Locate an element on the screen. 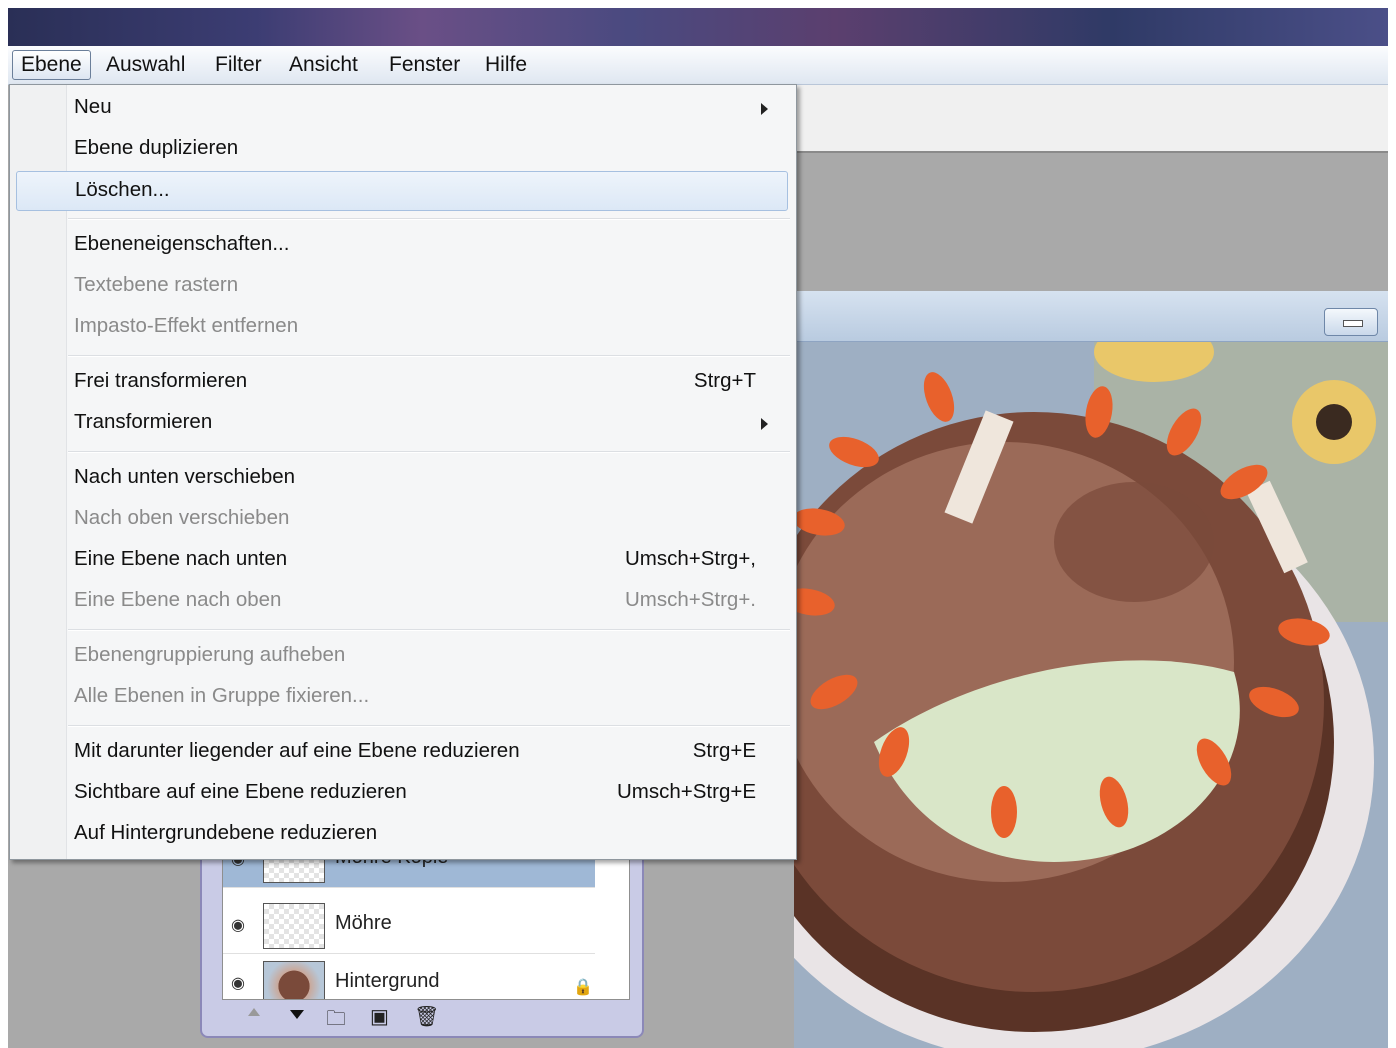 This screenshot has height=1048, width=1396. menu-item-auf-hintergrundebene-reduzieren: Auf Hintergrundebene reduzieren is located at coordinates (402, 835).